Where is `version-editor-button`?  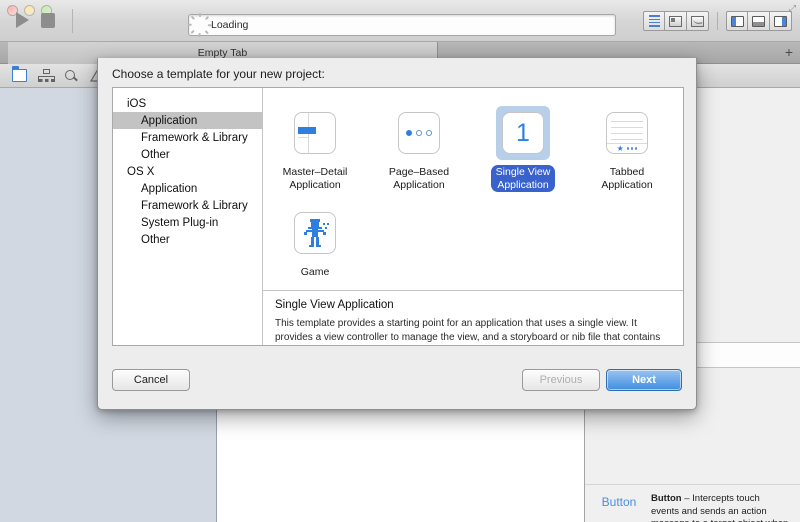 version-editor-button is located at coordinates (698, 21).